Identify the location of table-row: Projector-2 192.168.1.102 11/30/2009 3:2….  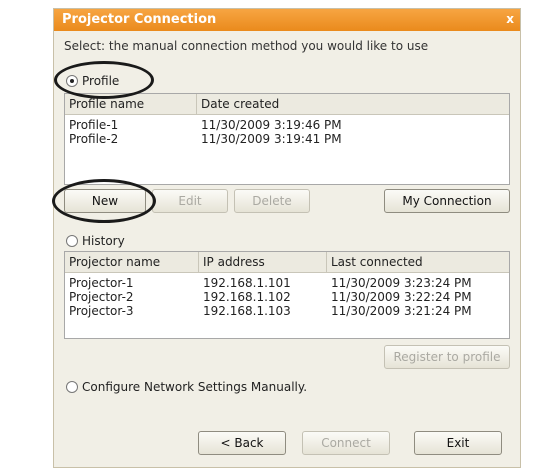
(287, 297).